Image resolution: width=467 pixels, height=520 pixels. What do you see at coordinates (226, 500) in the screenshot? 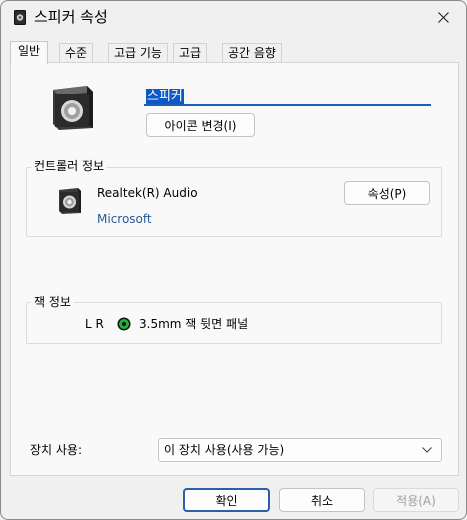
I see `ok-button: 확인` at bounding box center [226, 500].